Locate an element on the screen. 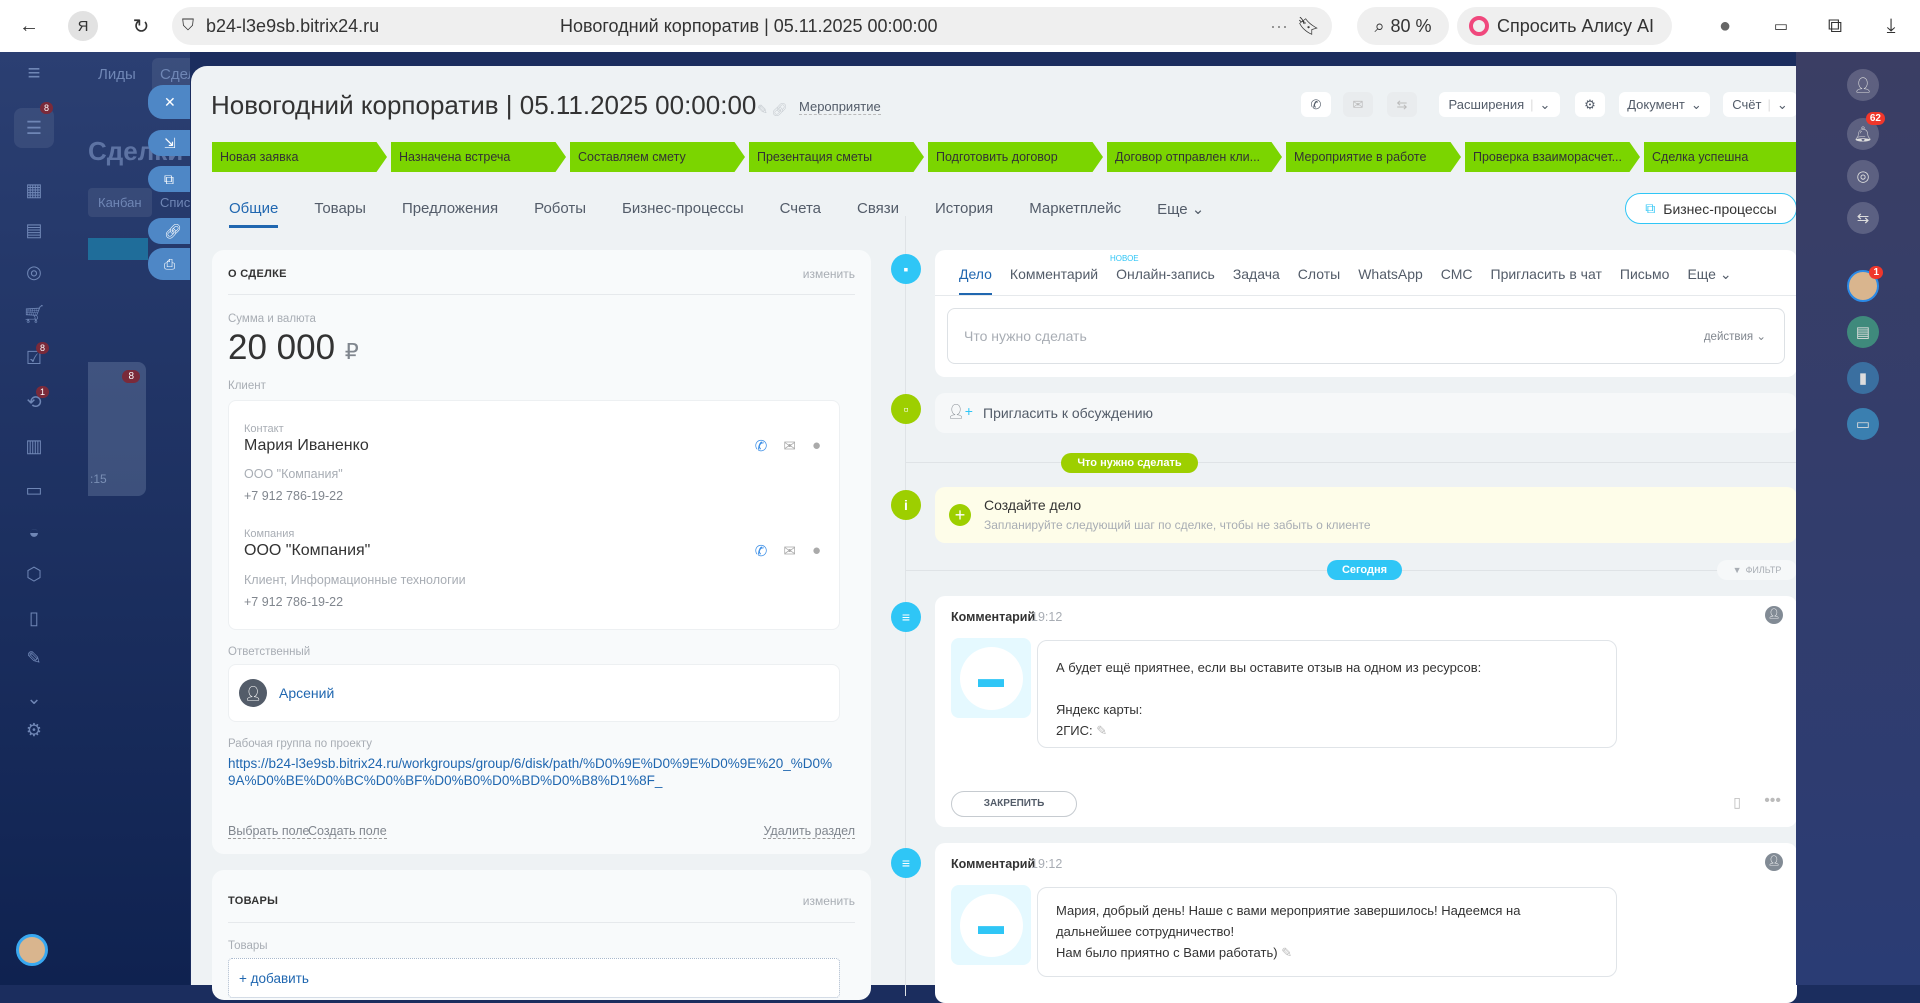 Image resolution: width=1920 pixels, height=1003 pixels. tab-5: Счета is located at coordinates (800, 214).